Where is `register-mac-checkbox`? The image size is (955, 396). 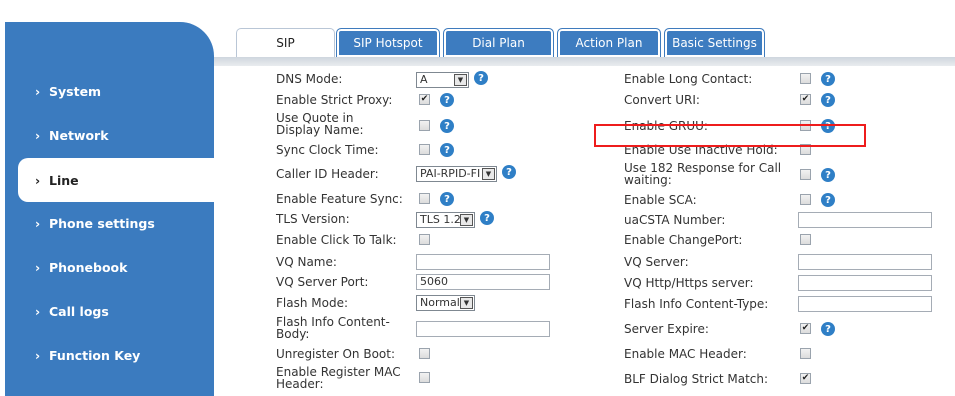 register-mac-checkbox is located at coordinates (424, 377).